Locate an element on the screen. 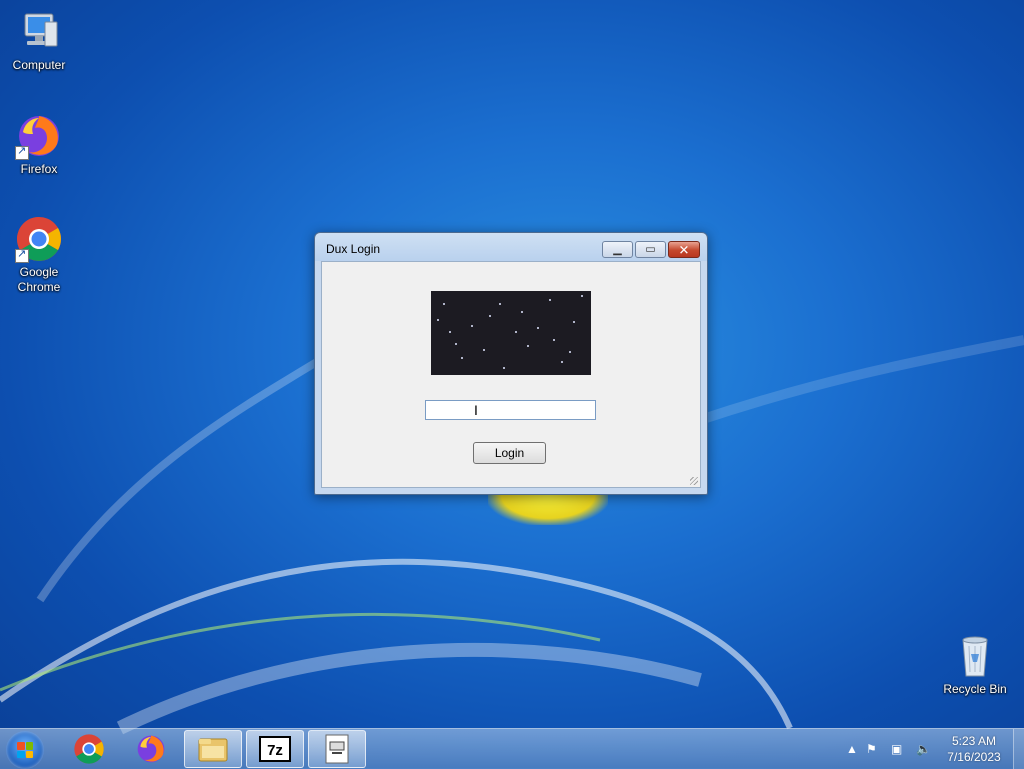 The width and height of the screenshot is (1024, 769). start-button is located at coordinates (25, 750).